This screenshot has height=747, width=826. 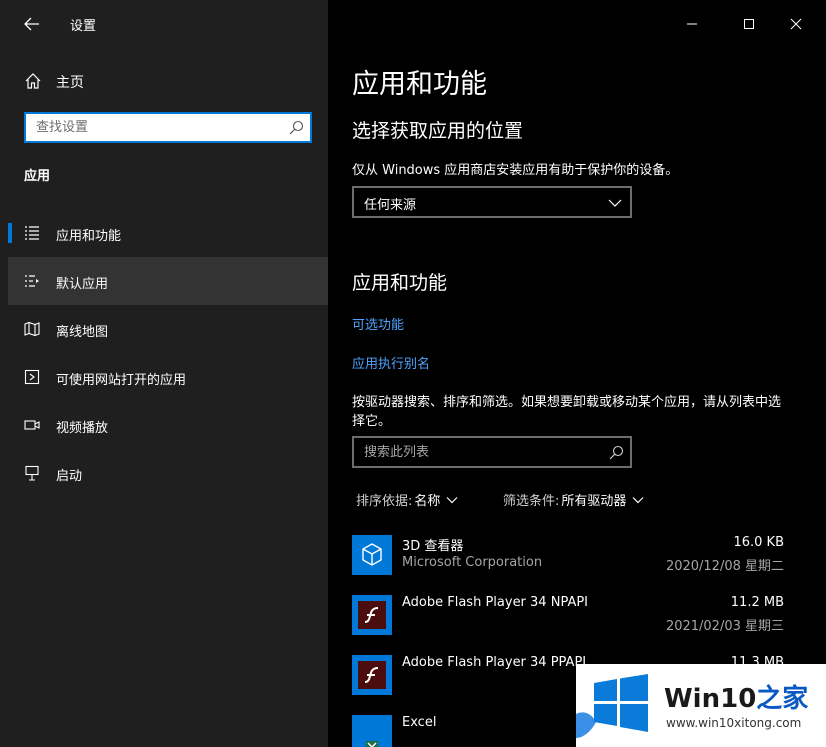 I want to click on app-size: 16.0 KB, so click(x=758, y=542).